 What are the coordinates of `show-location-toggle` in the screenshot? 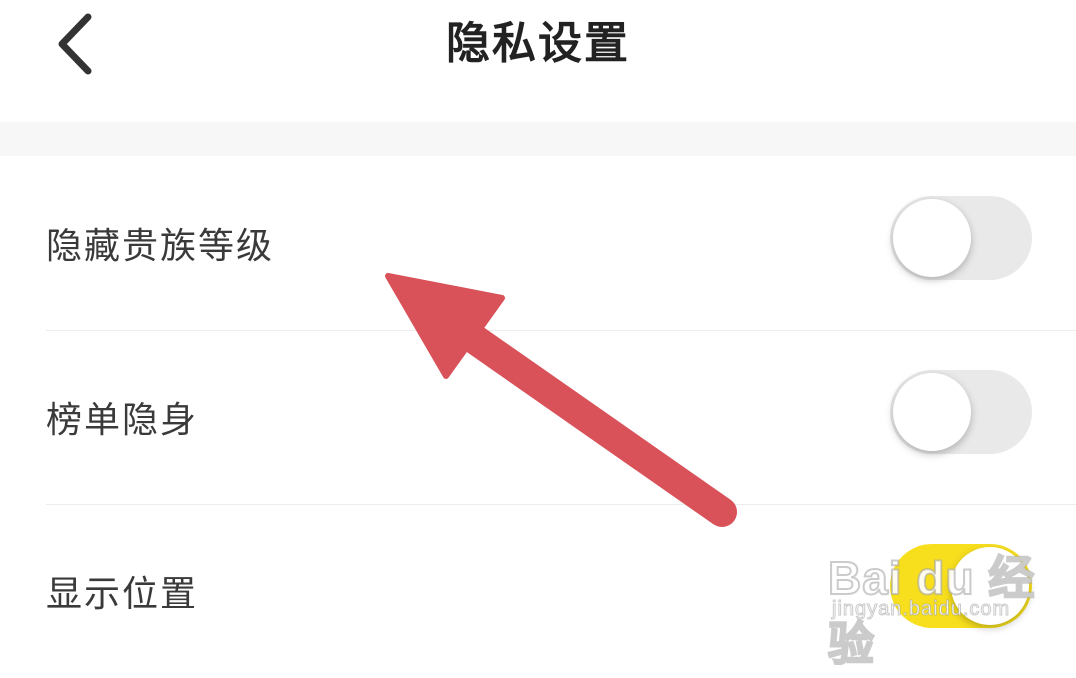 It's located at (961, 586).